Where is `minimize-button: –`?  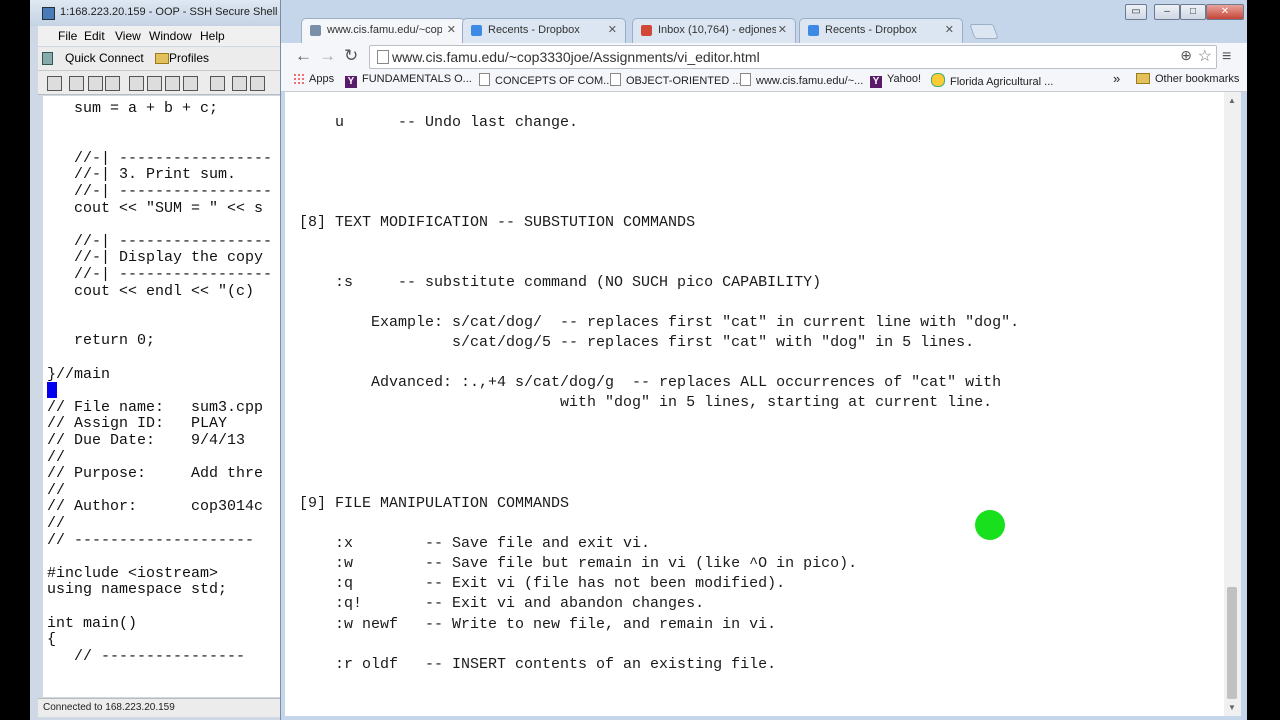 minimize-button: – is located at coordinates (1167, 12).